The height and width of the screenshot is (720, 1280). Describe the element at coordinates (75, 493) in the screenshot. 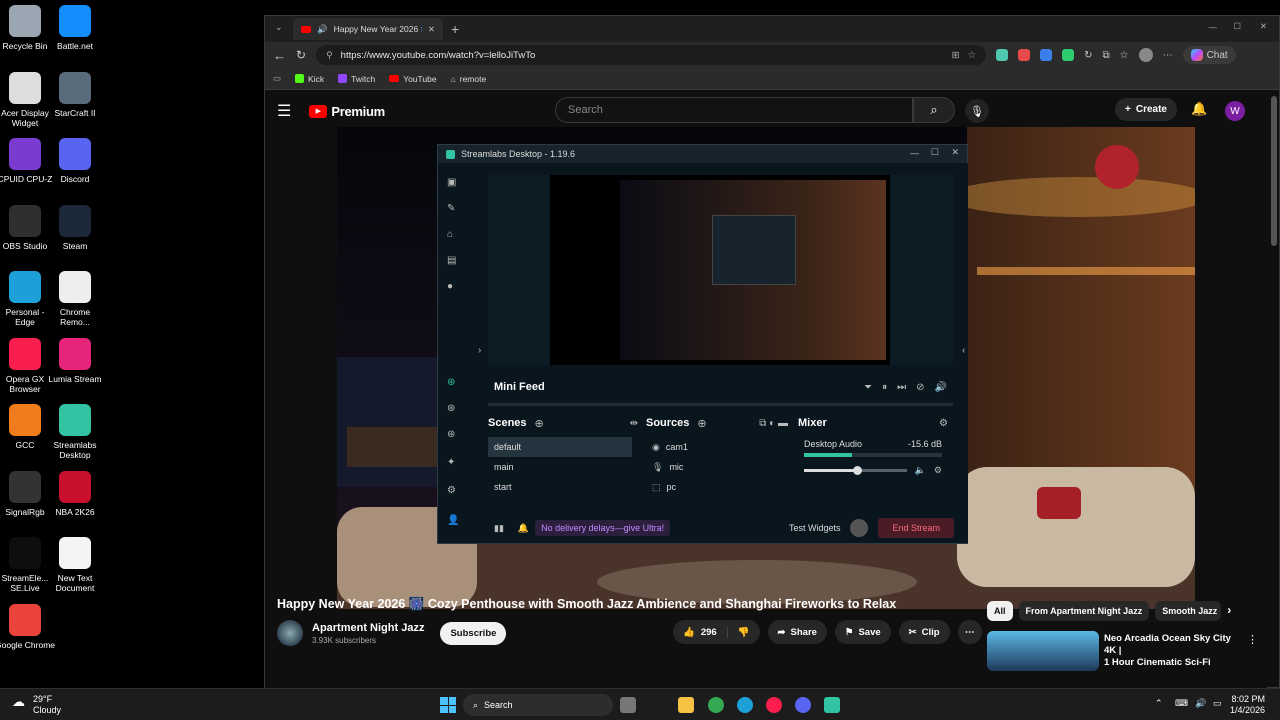

I see `desktop-shortcut: NBA 2K26` at that location.